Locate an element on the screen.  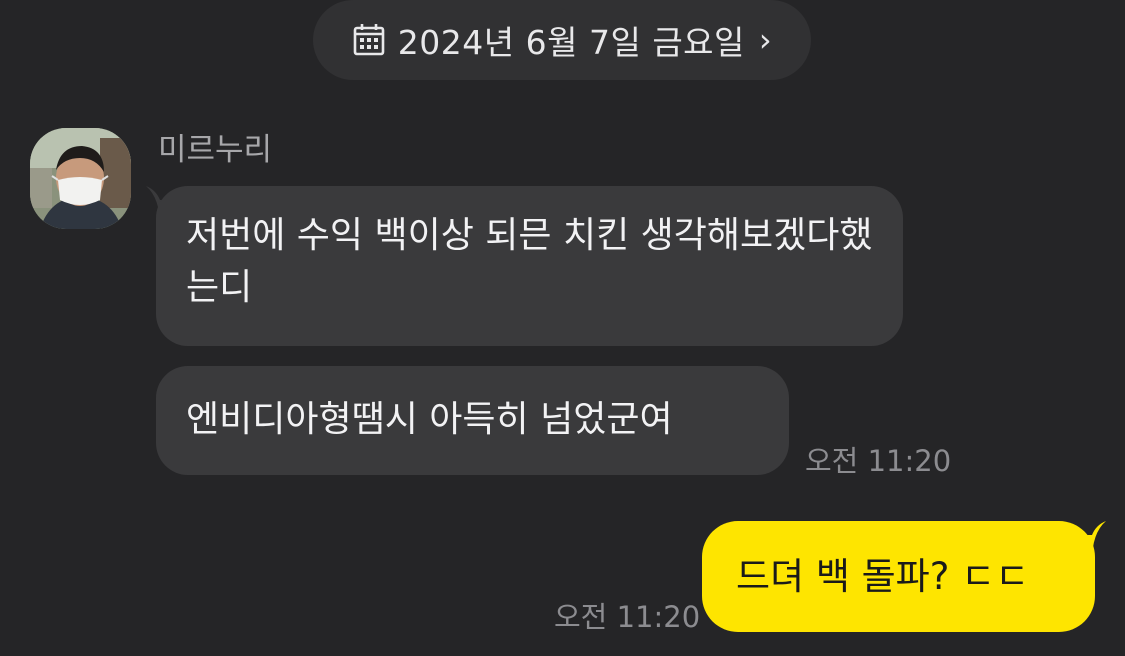
calendar-icon is located at coordinates (369, 40).